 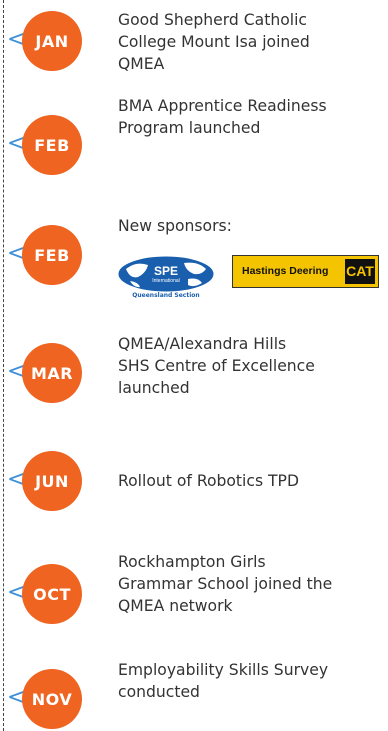 I want to click on svg-text: SPE, so click(x=166, y=271).